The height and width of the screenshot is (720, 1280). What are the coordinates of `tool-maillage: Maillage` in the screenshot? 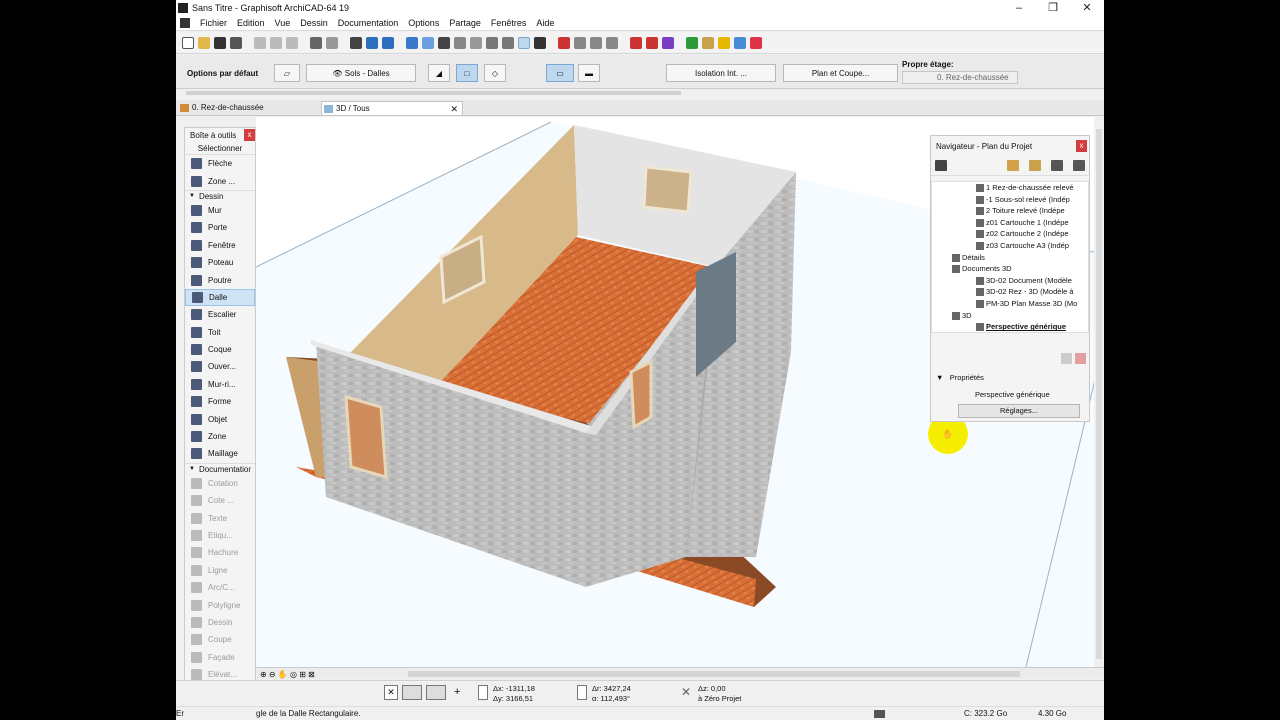 It's located at (220, 453).